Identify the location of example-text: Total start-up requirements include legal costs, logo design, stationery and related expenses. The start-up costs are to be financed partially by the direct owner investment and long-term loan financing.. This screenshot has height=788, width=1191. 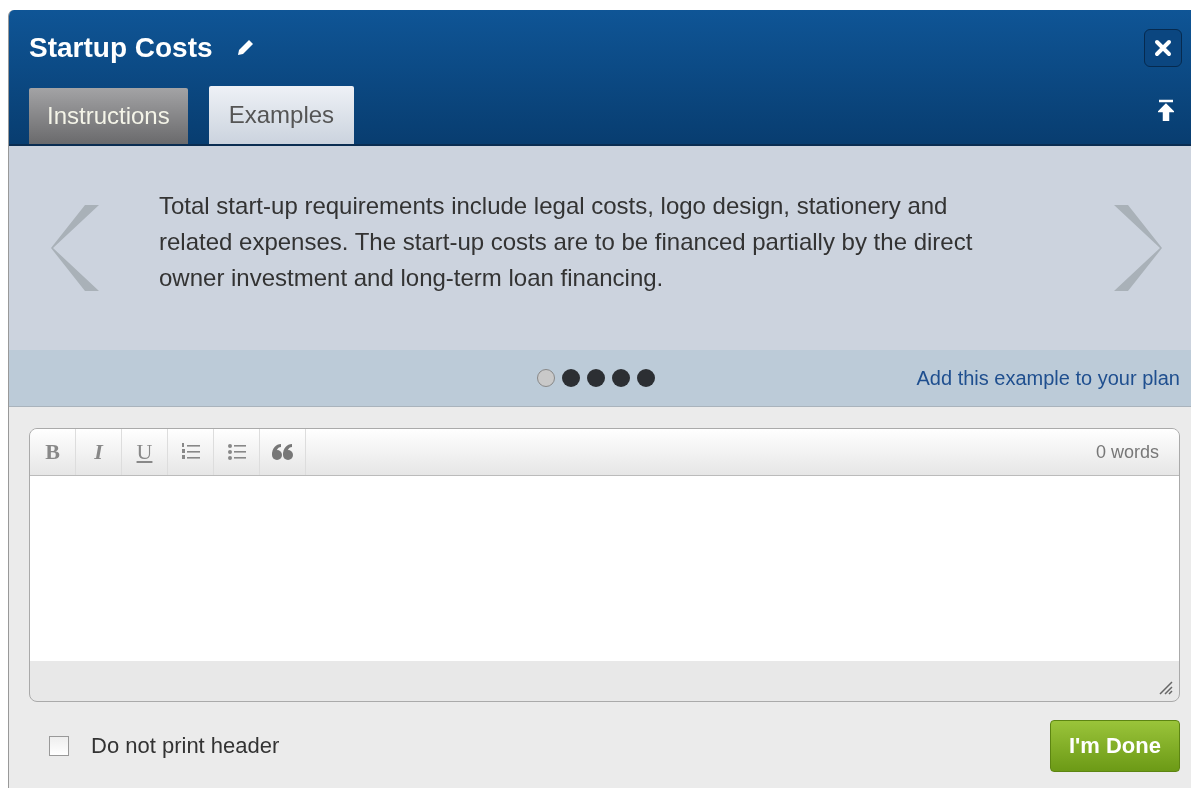
(566, 242).